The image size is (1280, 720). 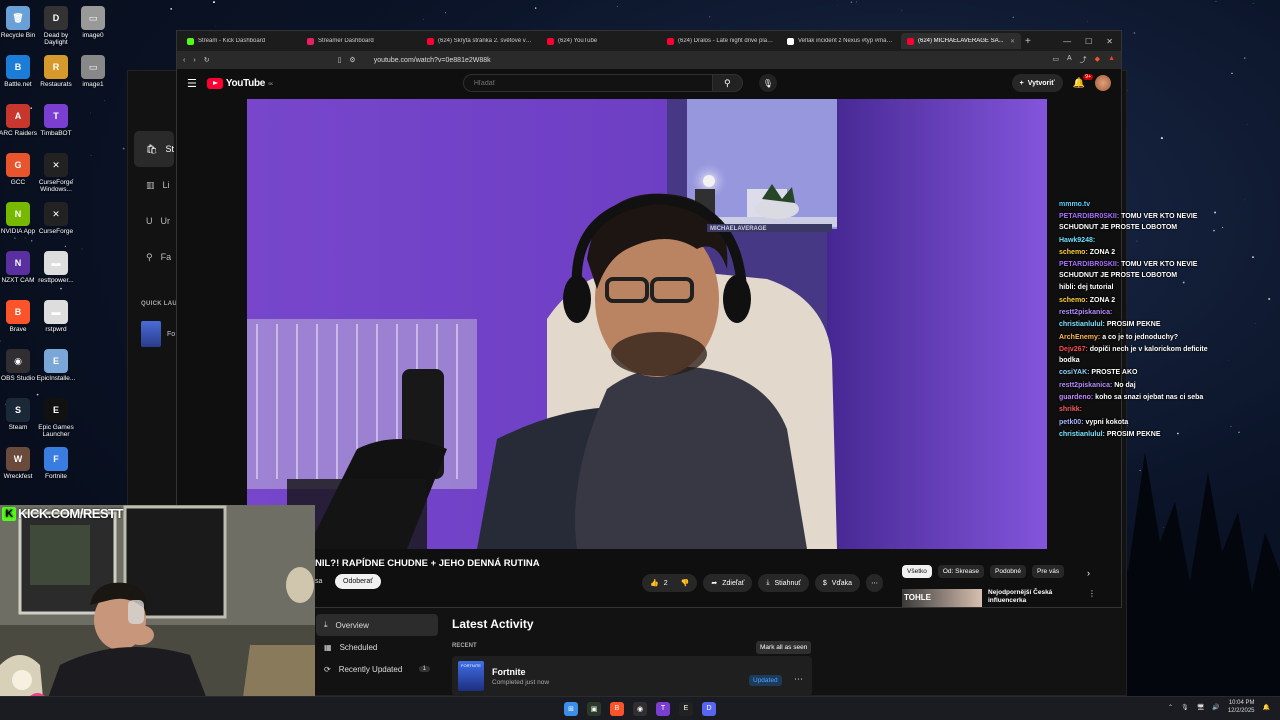 What do you see at coordinates (728, 583) in the screenshot?
I see `share-button: ➦ Zdieľať` at bounding box center [728, 583].